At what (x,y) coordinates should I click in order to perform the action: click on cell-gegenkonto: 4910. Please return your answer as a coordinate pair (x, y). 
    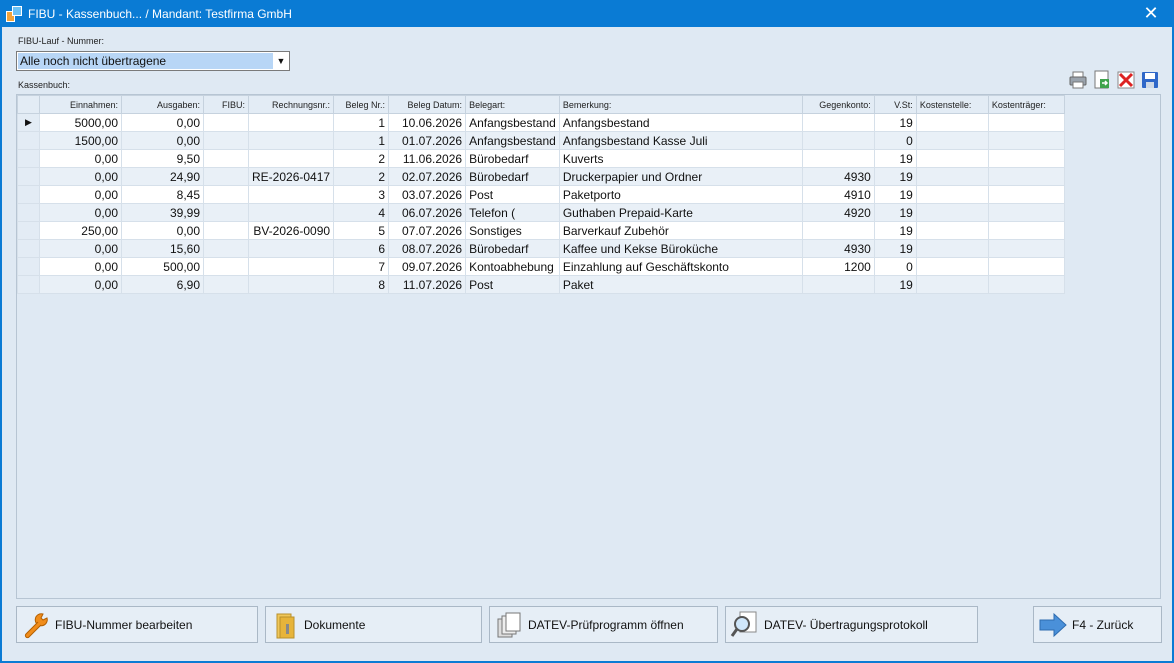
    Looking at the image, I should click on (838, 194).